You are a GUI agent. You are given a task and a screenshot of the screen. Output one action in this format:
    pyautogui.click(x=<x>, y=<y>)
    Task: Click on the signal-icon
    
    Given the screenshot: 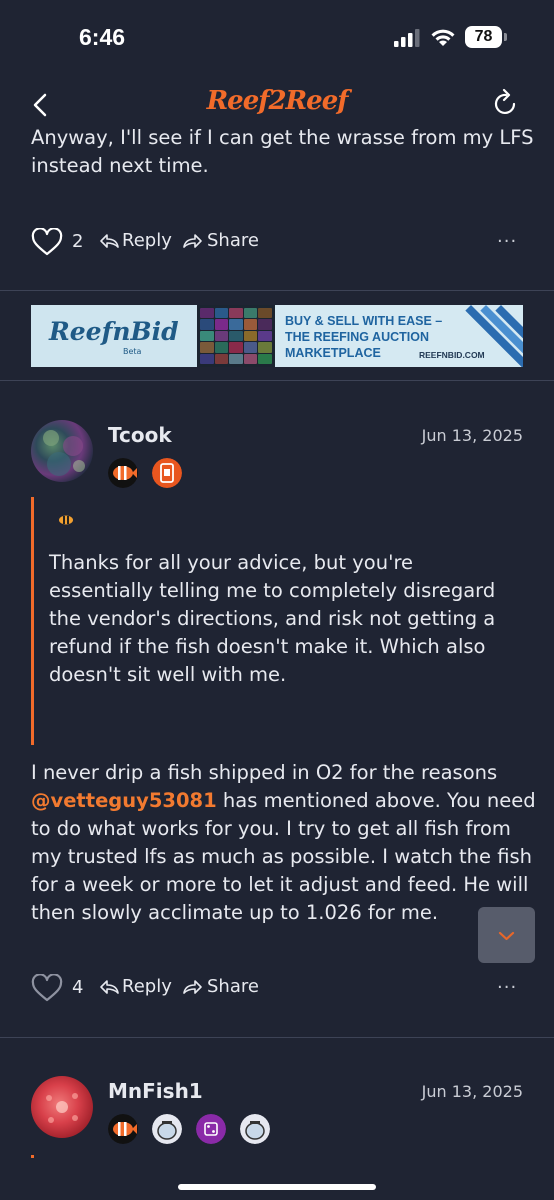 What is the action you would take?
    pyautogui.click(x=407, y=38)
    